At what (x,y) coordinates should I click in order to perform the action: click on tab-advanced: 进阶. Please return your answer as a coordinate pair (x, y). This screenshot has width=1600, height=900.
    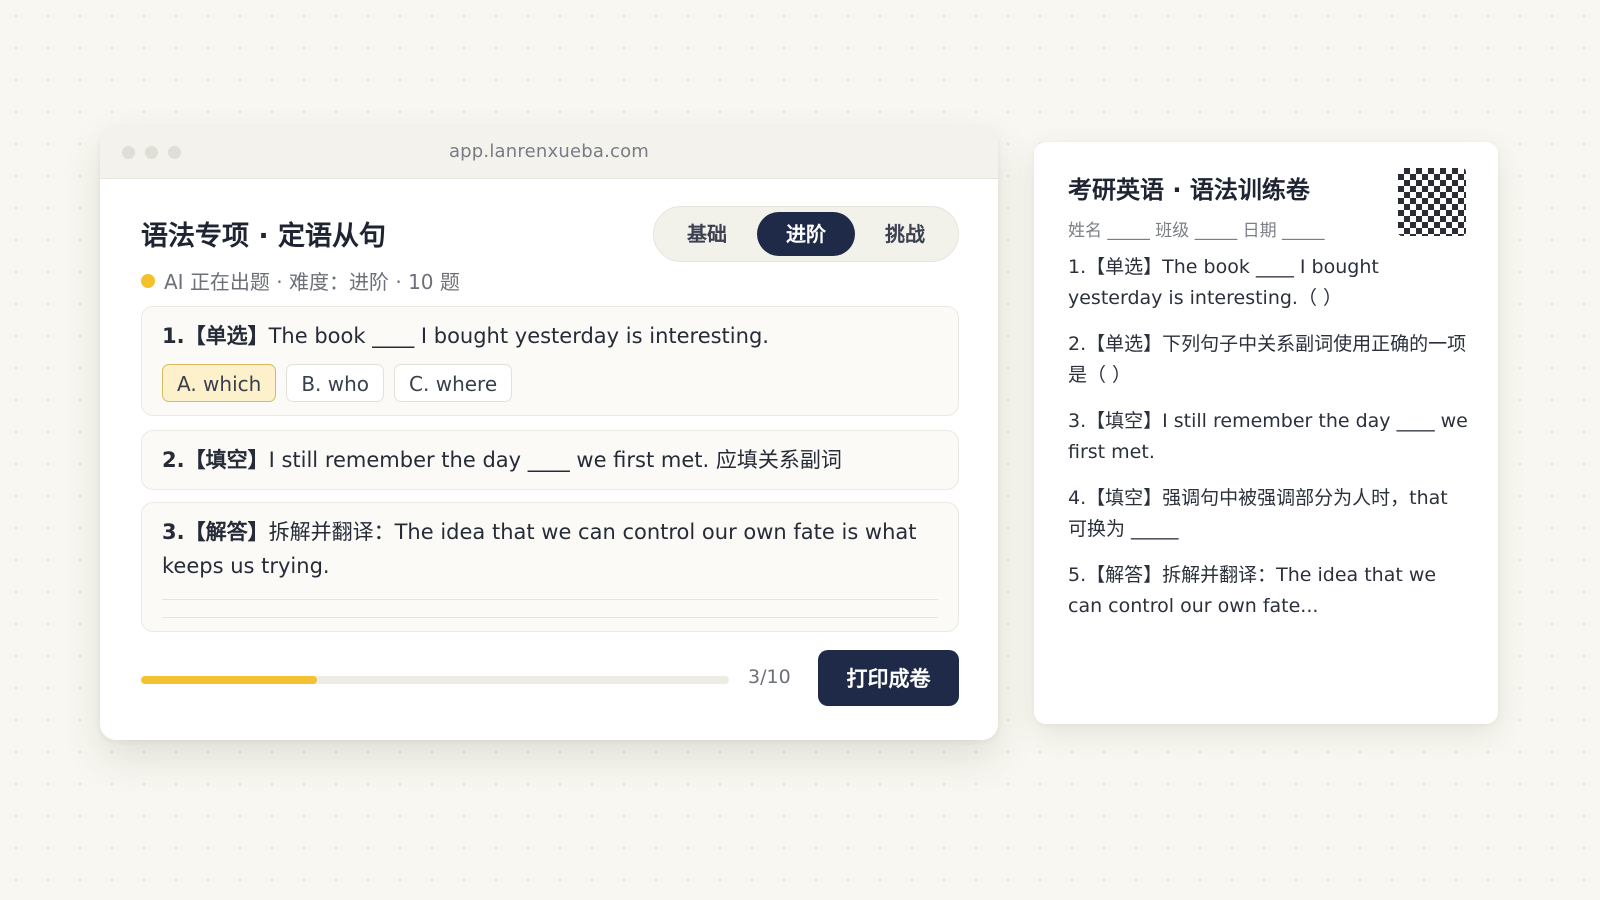
    Looking at the image, I should click on (806, 234).